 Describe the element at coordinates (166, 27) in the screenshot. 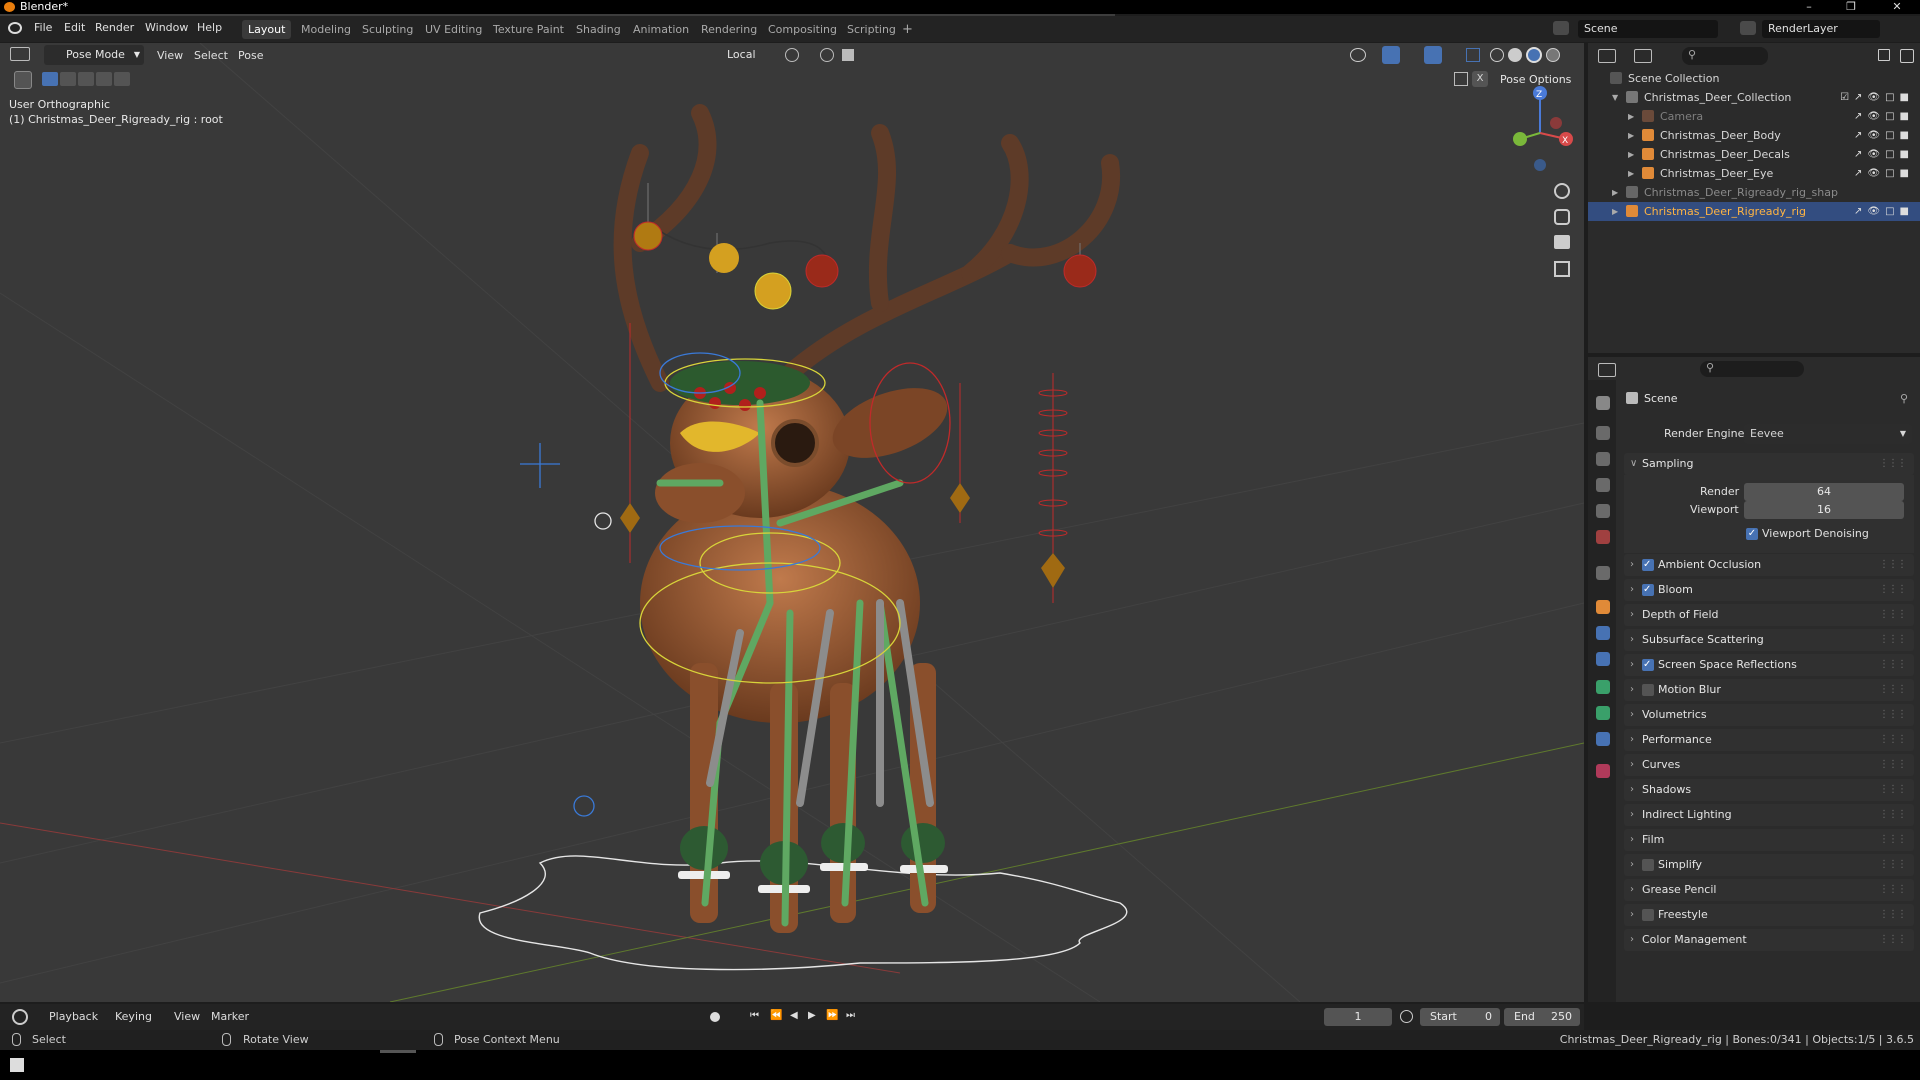

I see `menu-window: Window` at that location.